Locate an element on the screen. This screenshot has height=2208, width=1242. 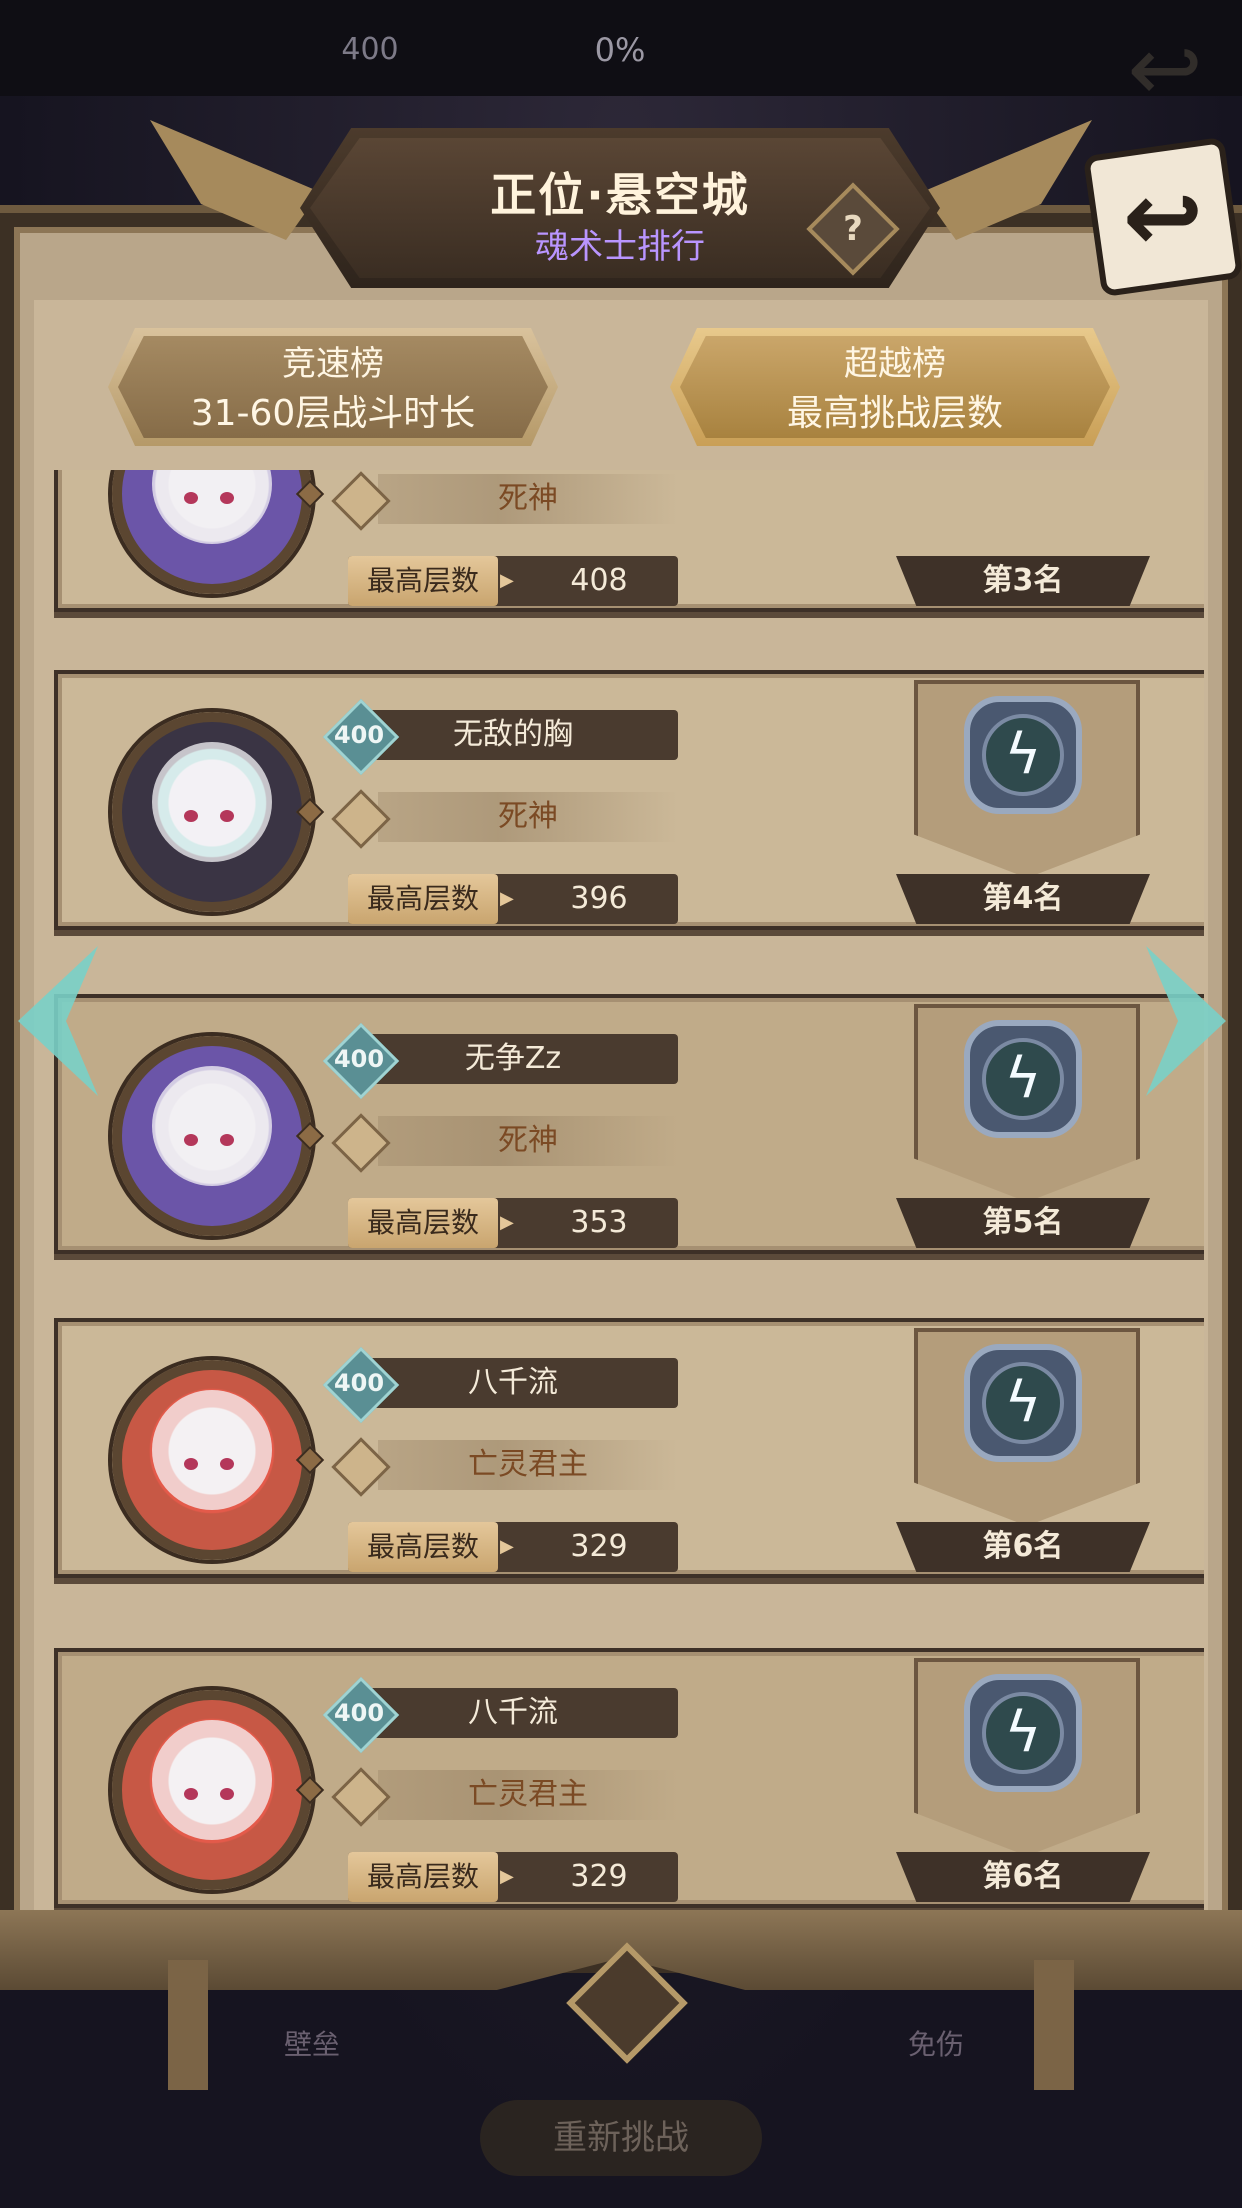
frame-pillar-right is located at coordinates (1054, 2025).